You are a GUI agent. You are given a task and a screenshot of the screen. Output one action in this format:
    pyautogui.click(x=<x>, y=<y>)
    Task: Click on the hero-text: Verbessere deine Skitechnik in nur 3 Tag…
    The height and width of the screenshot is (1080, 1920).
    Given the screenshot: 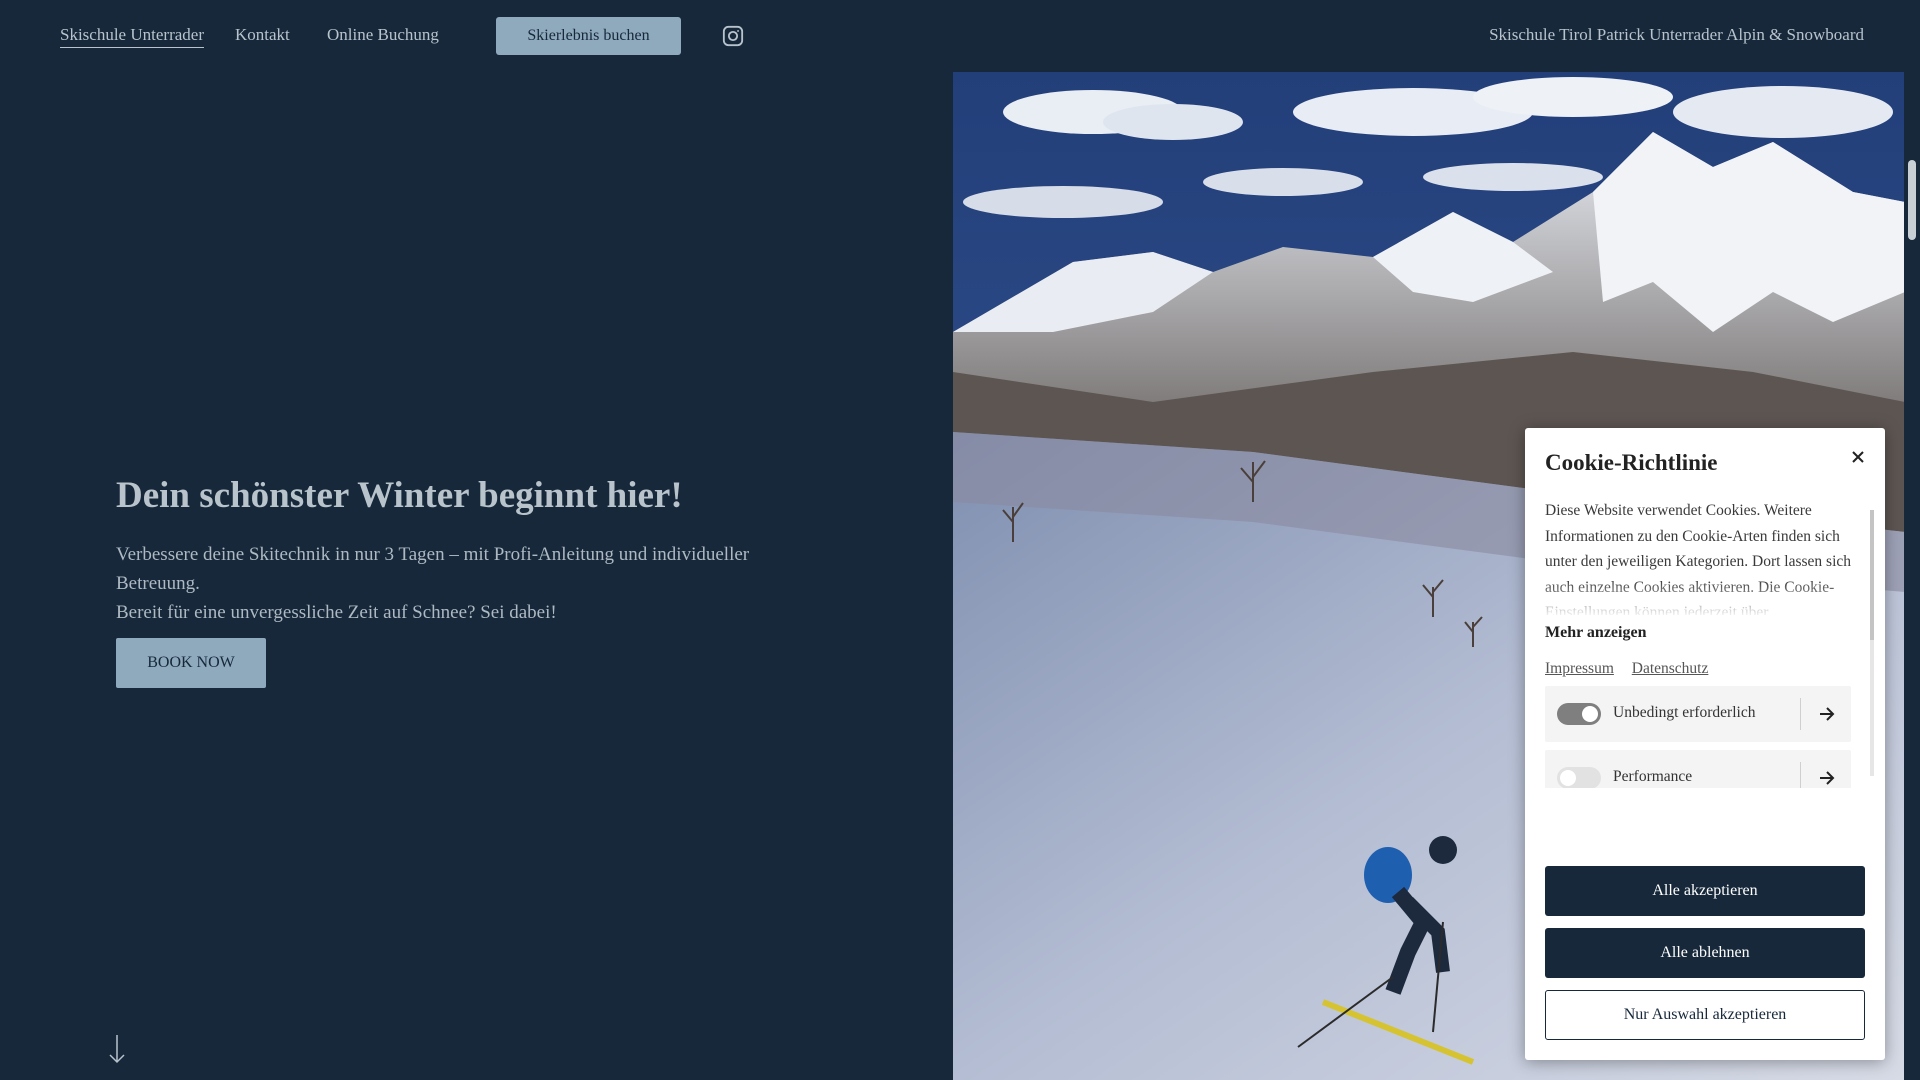 What is the action you would take?
    pyautogui.click(x=476, y=583)
    